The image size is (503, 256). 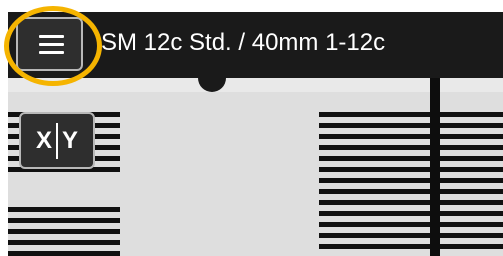 What do you see at coordinates (70, 140) in the screenshot?
I see `y-label: Y` at bounding box center [70, 140].